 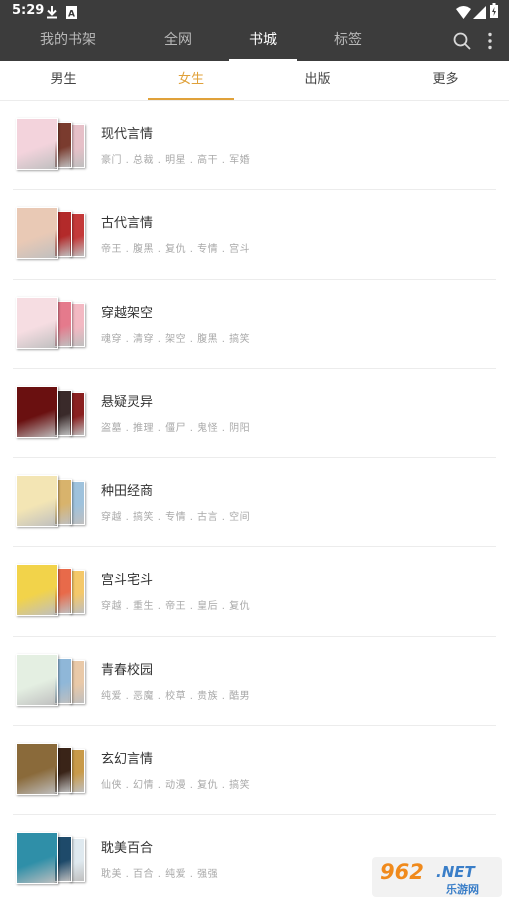 I want to click on signal-icon, so click(x=479, y=13).